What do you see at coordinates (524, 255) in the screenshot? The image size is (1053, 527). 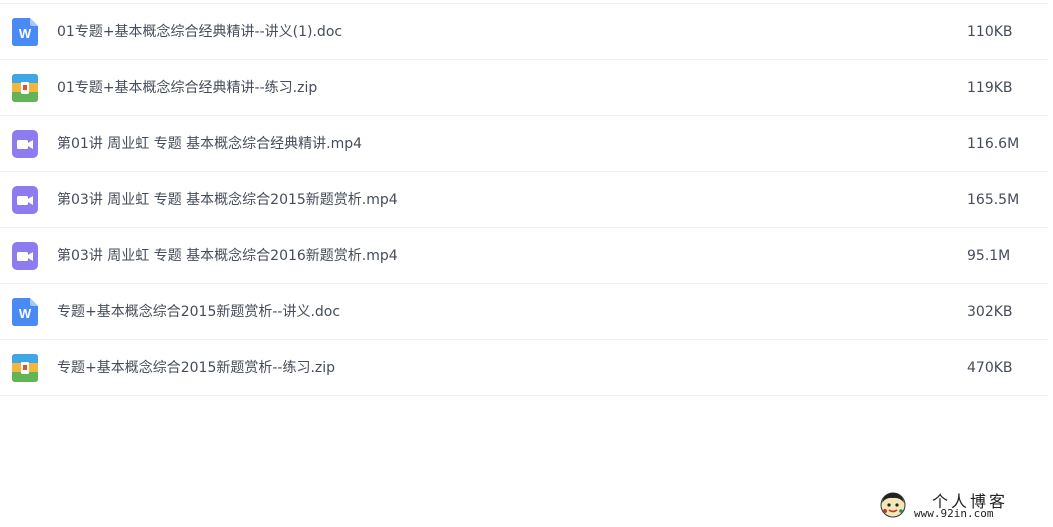 I see `file-row: 第03讲 周业虹 专题 基本概念综合2016新题赏析.mp4 95.1M` at bounding box center [524, 255].